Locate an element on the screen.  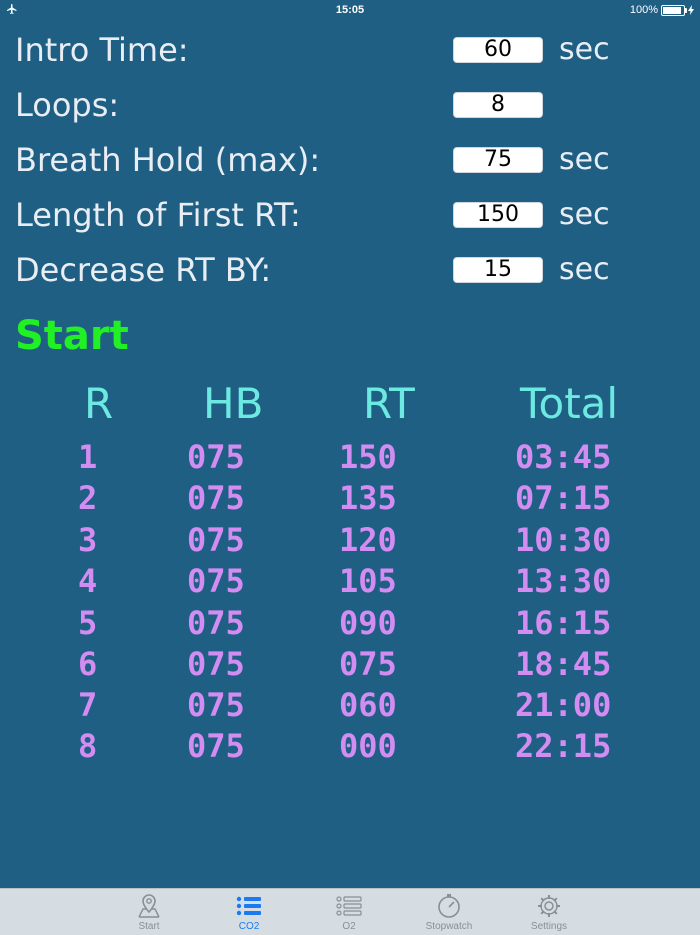
cell-rt: 090 is located at coordinates (368, 623).